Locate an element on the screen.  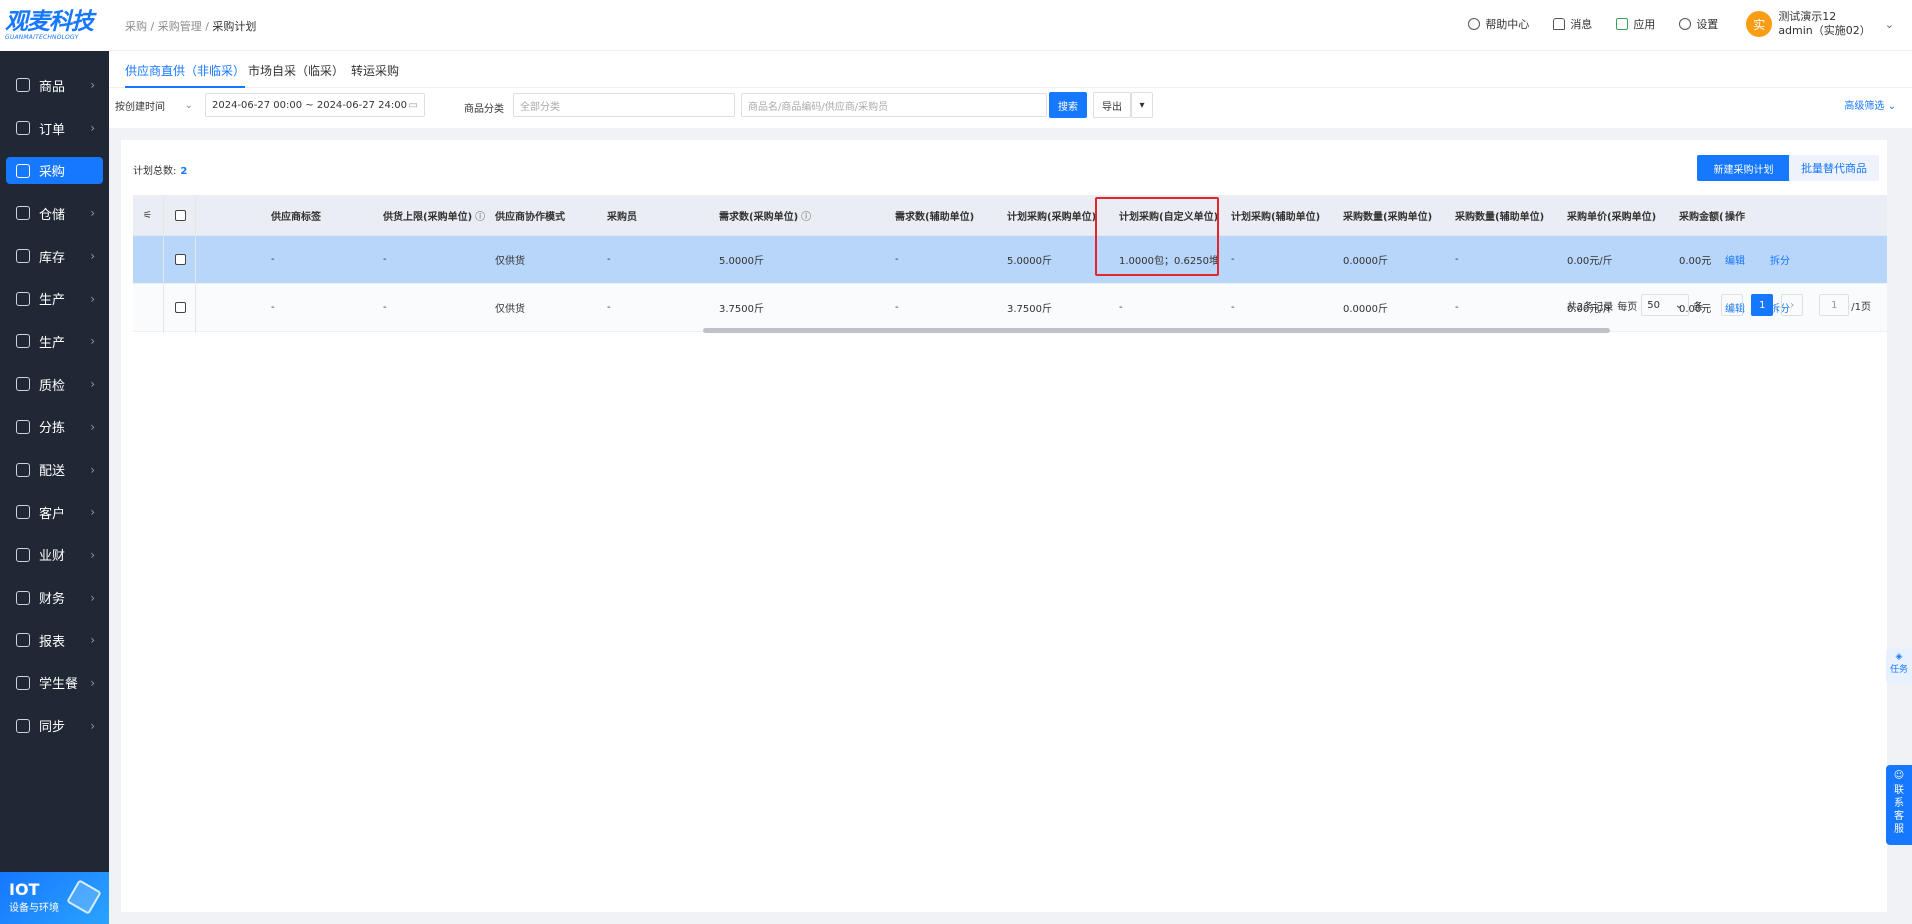
help-label: 帮助中心 is located at coordinates (1507, 24).